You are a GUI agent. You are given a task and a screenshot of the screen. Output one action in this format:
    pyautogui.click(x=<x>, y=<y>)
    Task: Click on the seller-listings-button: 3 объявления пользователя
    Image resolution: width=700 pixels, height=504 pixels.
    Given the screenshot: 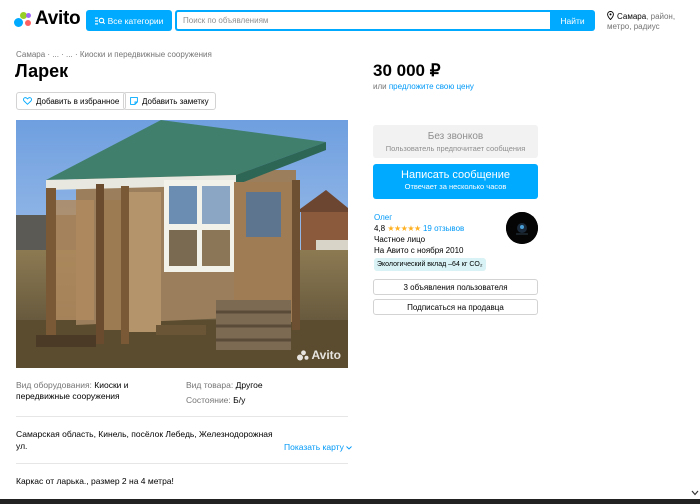 What is the action you would take?
    pyautogui.click(x=455, y=287)
    